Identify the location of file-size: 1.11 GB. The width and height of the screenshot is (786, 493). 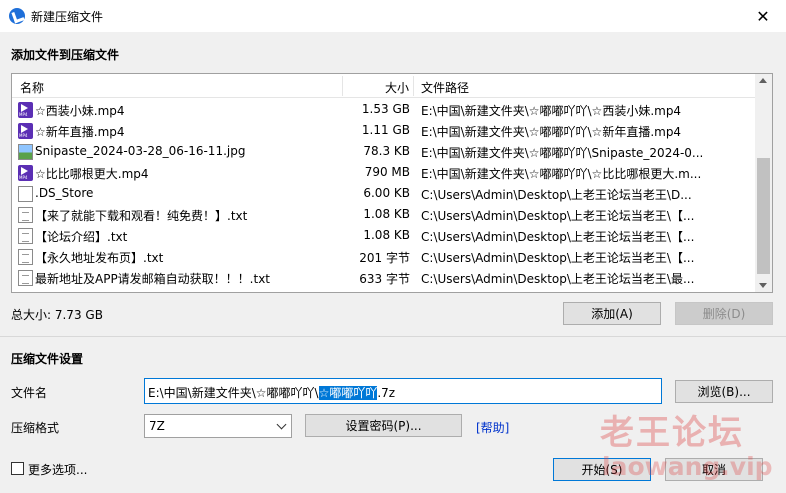
(385, 130).